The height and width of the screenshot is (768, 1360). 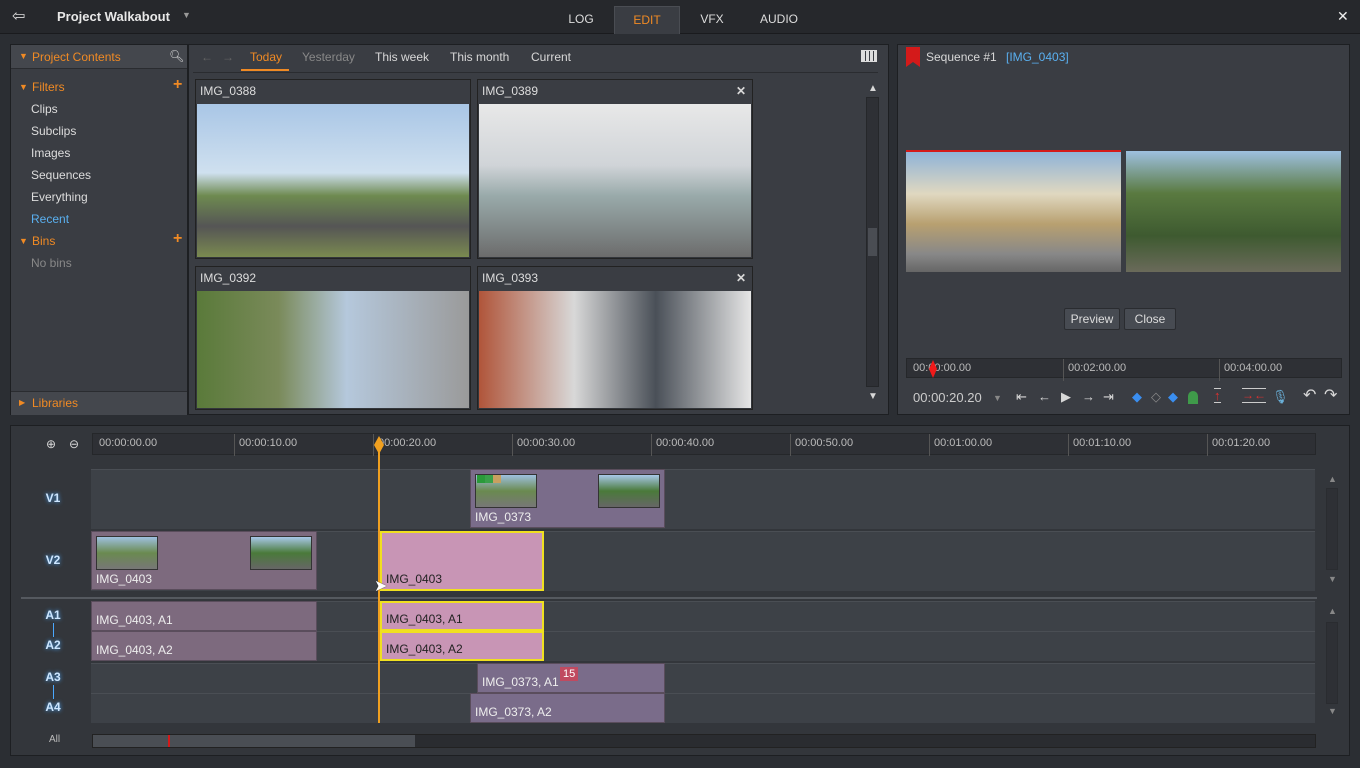 What do you see at coordinates (869, 56) in the screenshot?
I see `grid-view-icon` at bounding box center [869, 56].